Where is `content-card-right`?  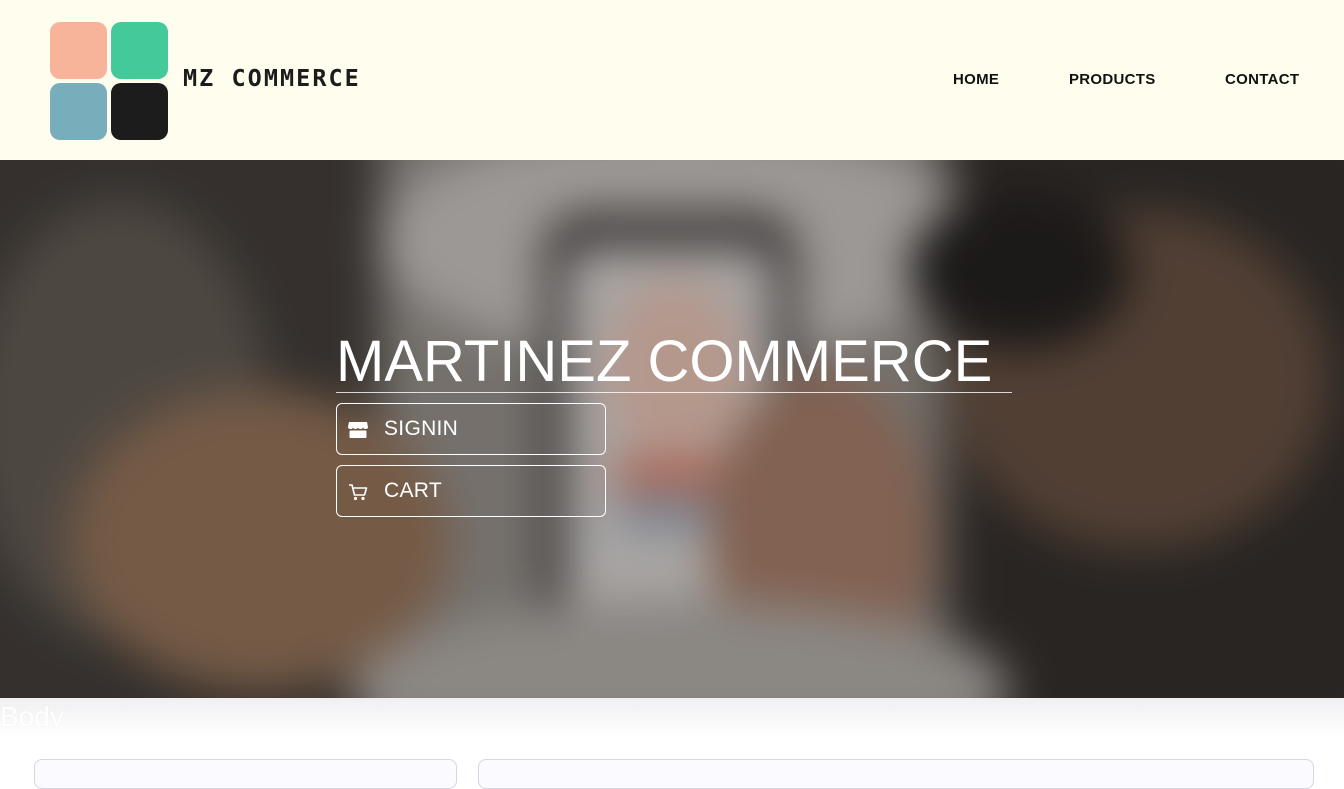 content-card-right is located at coordinates (896, 774).